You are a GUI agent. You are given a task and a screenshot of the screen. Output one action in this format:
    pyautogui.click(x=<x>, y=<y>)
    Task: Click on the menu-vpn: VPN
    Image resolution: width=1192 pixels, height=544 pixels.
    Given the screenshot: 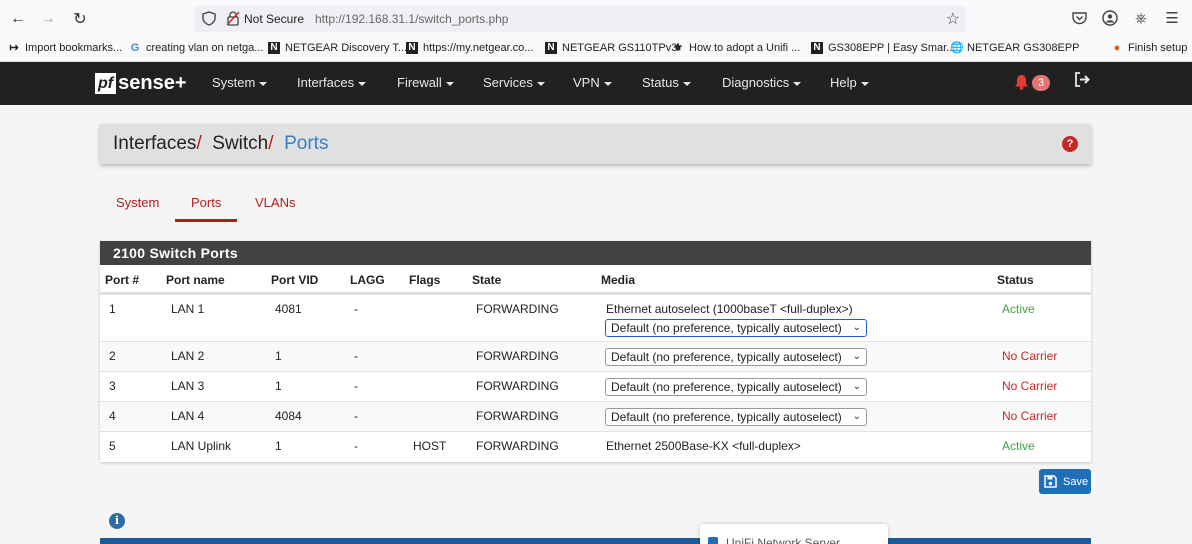 What is the action you would take?
    pyautogui.click(x=592, y=82)
    